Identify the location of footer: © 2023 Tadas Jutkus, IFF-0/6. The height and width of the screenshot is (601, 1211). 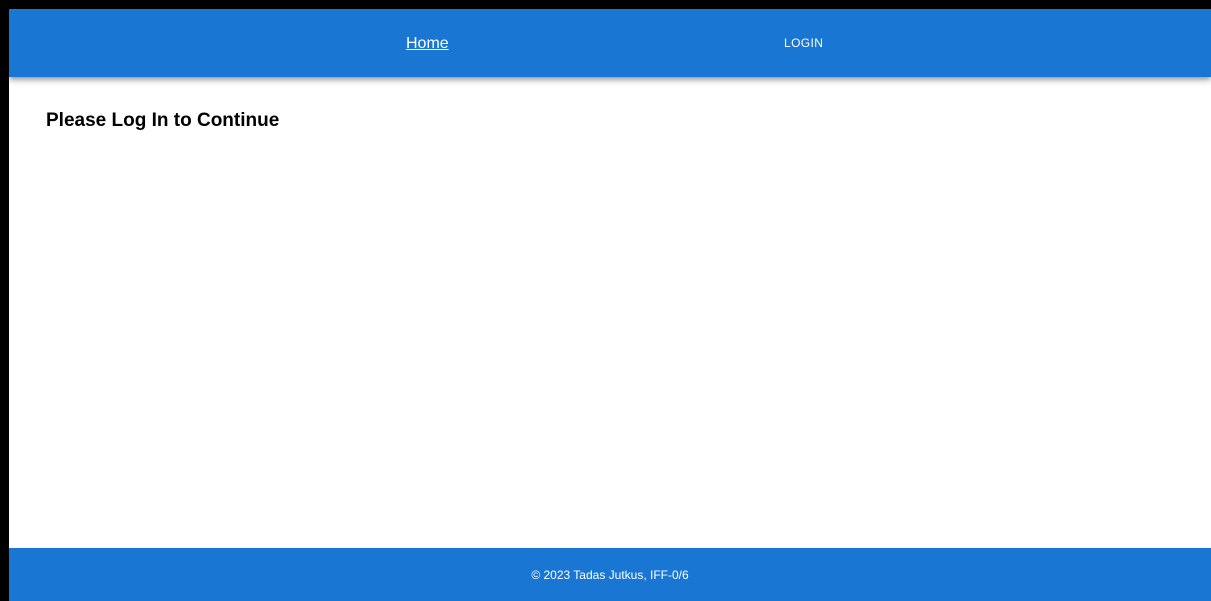
(610, 574).